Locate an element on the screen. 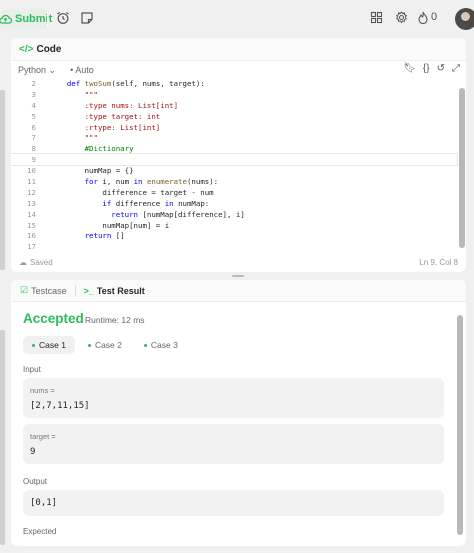 Image resolution: width=474 pixels, height=553 pixels. result-scrollbar is located at coordinates (460, 425).